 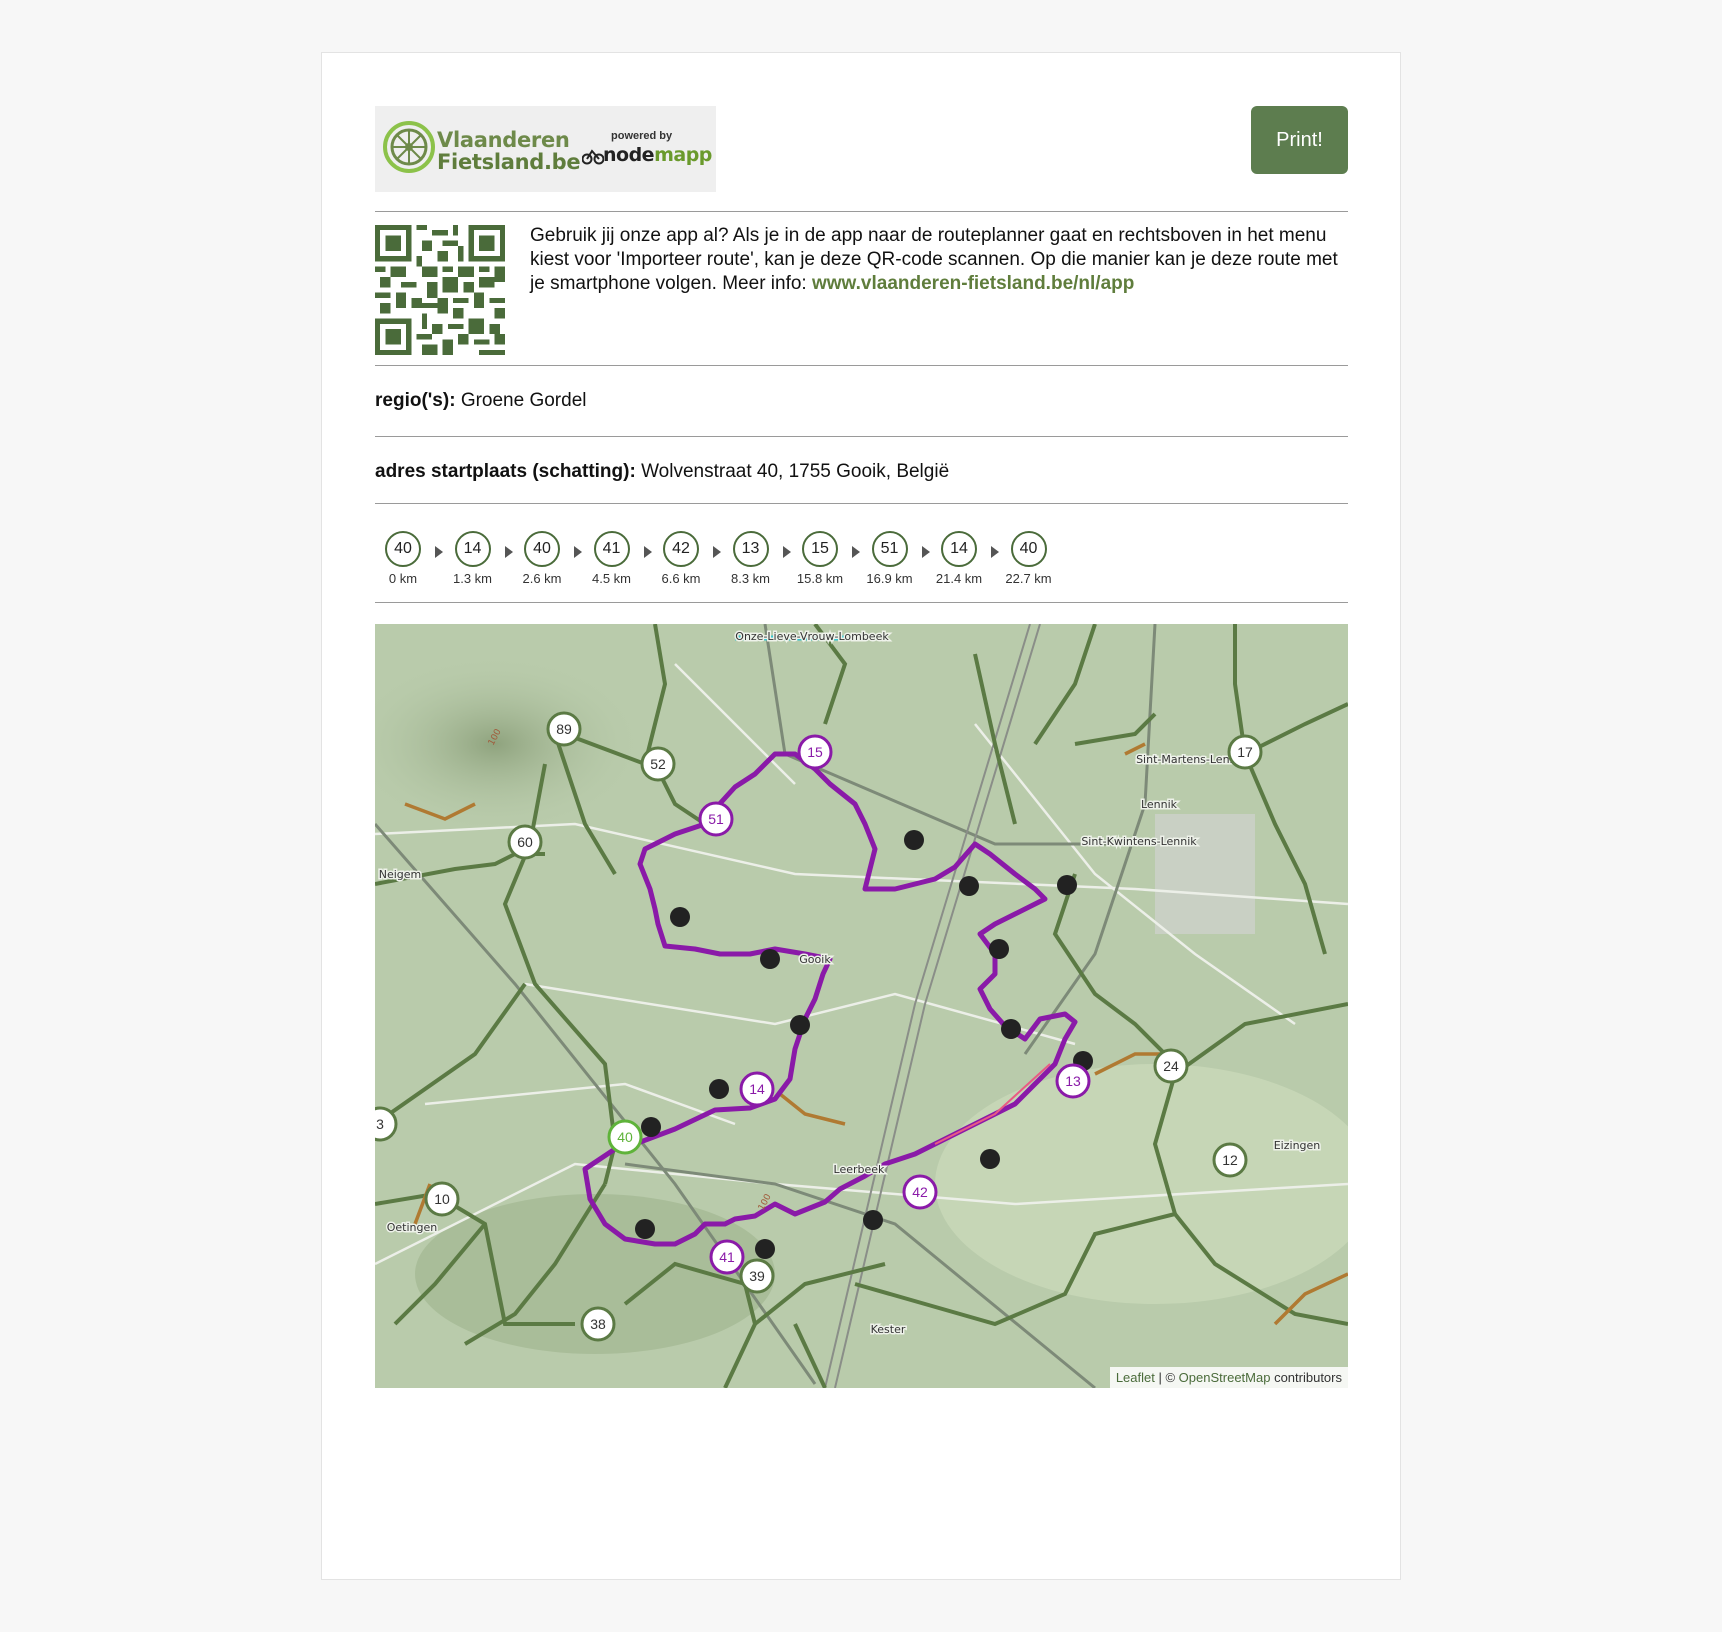 I want to click on route-node-item: 41 4.5 km, so click(x=612, y=558).